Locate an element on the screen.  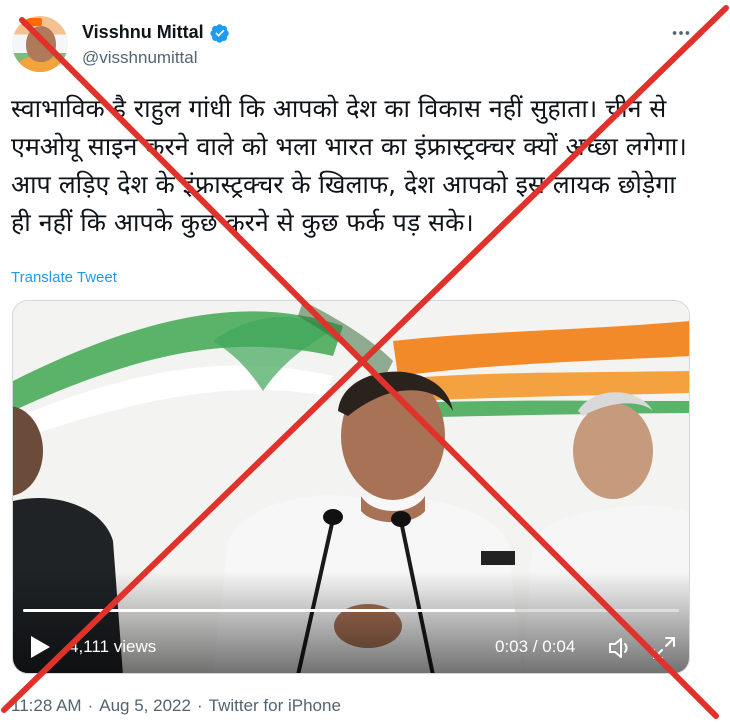
video-progress-bar is located at coordinates (351, 610).